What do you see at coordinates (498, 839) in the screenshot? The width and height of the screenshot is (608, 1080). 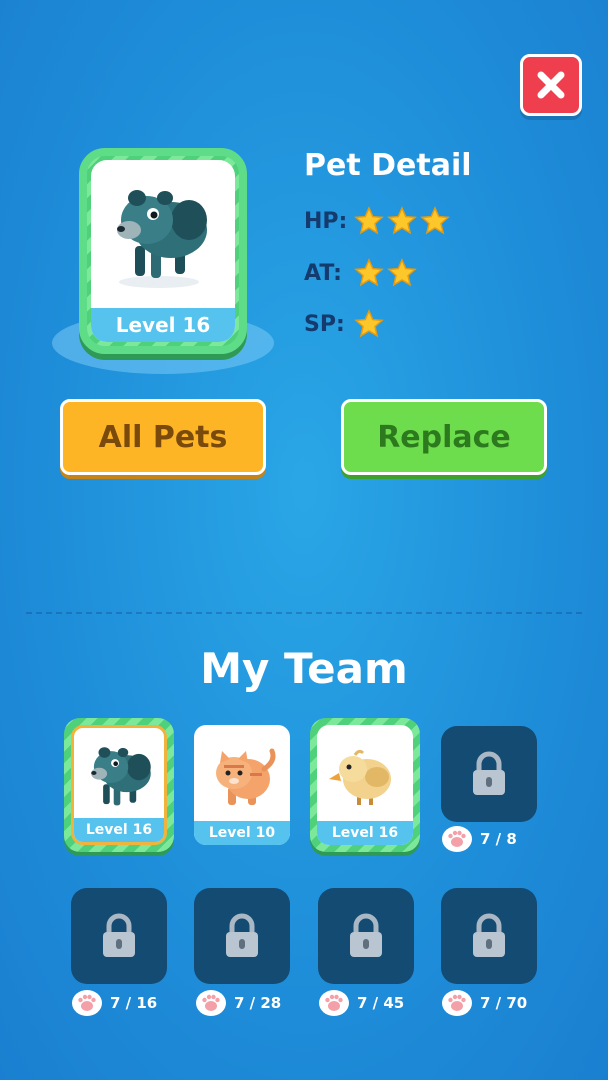 I see `unlock-count: 7 / 8` at bounding box center [498, 839].